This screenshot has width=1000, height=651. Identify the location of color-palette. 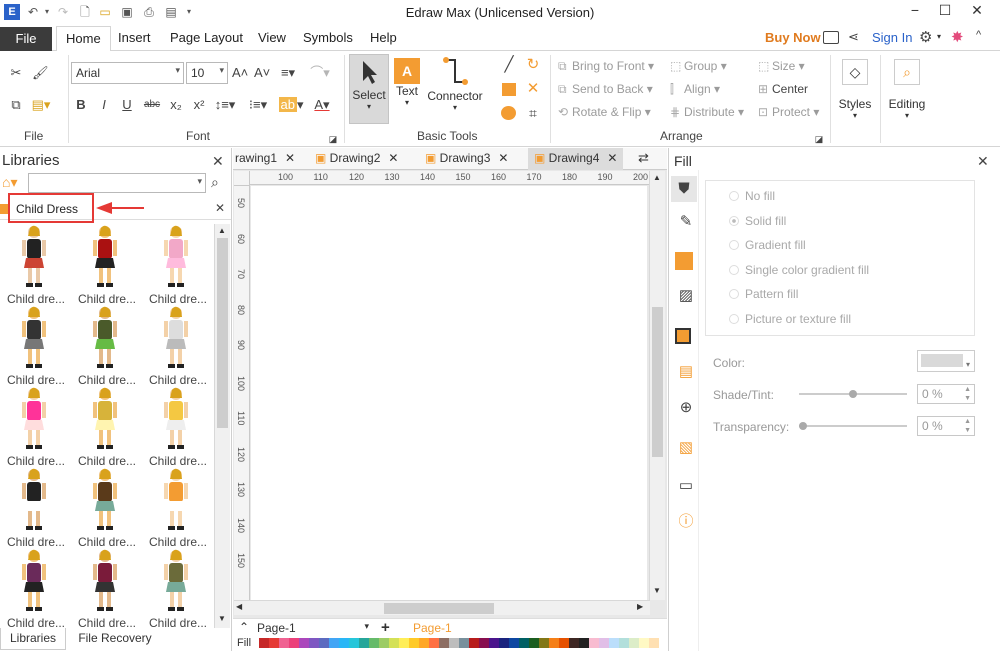
(459, 643).